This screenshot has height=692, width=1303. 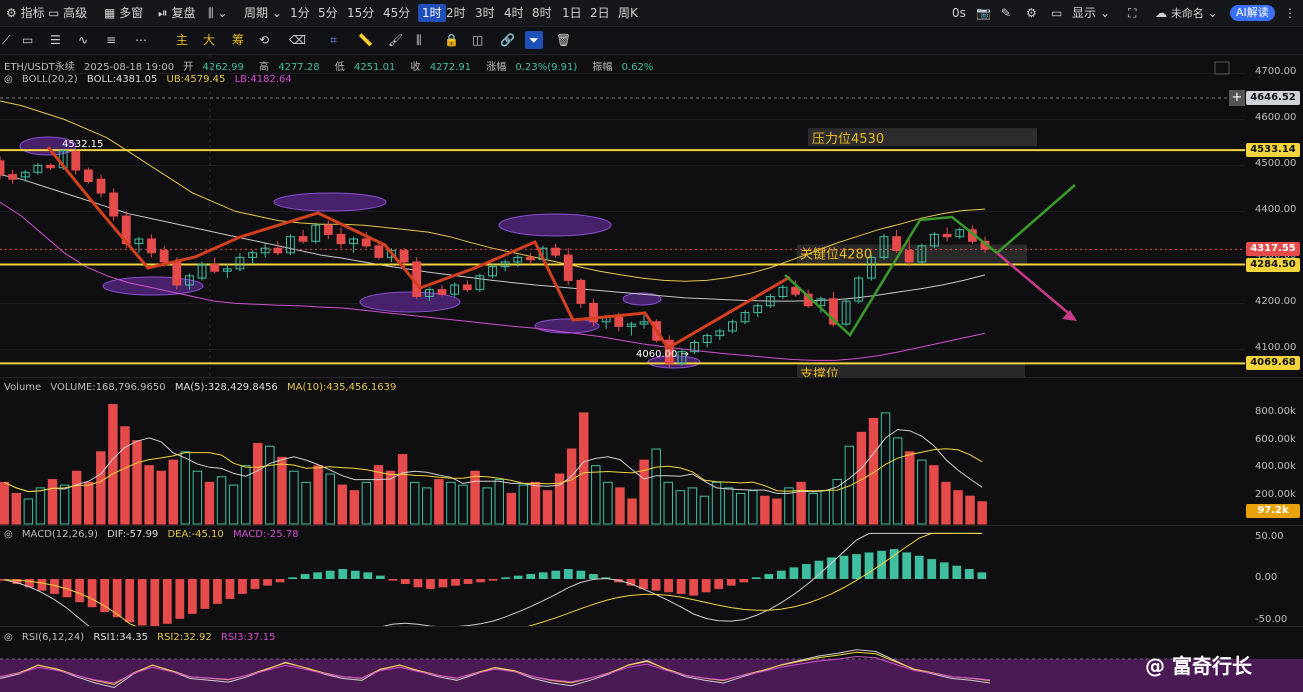 I want to click on pen-icon: ✎, so click(x=1006, y=13).